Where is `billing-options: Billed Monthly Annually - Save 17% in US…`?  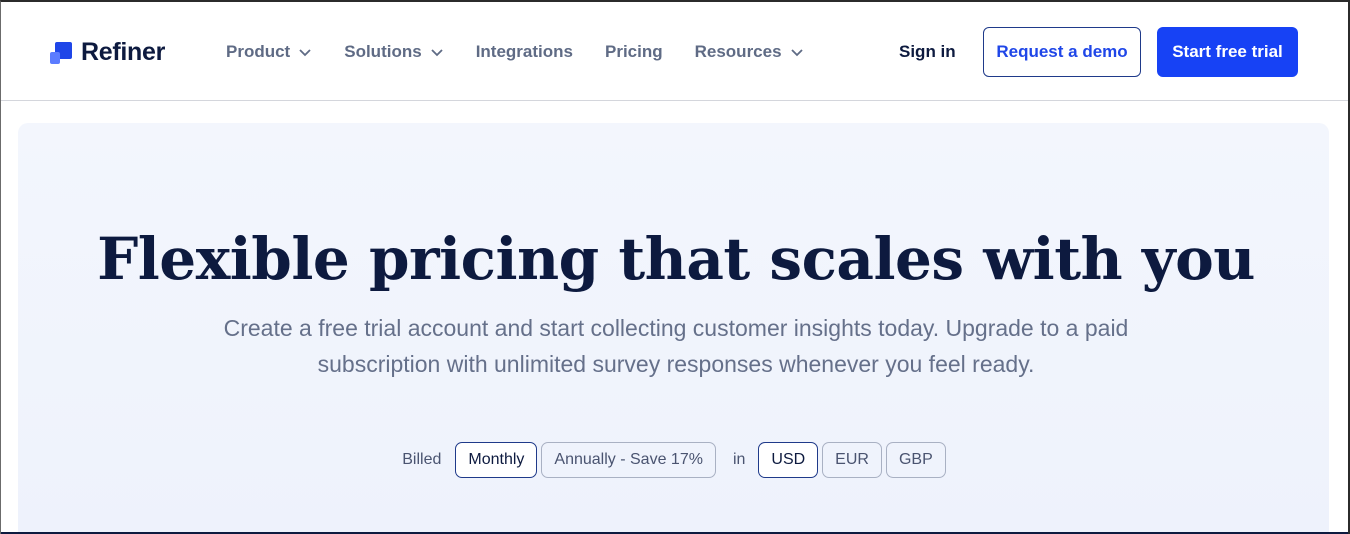
billing-options: Billed Monthly Annually - Save 17% in US… is located at coordinates (674, 460).